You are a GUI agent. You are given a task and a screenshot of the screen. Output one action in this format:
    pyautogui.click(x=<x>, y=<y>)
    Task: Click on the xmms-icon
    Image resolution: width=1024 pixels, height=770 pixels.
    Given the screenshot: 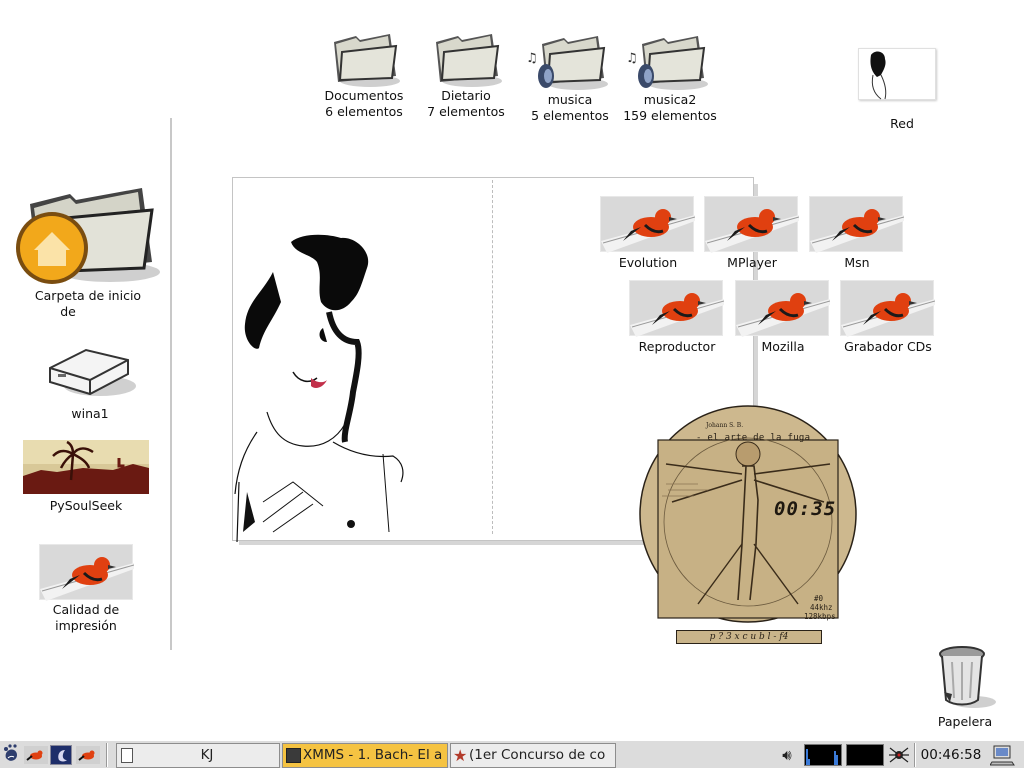 What is the action you would take?
    pyautogui.click(x=293, y=755)
    